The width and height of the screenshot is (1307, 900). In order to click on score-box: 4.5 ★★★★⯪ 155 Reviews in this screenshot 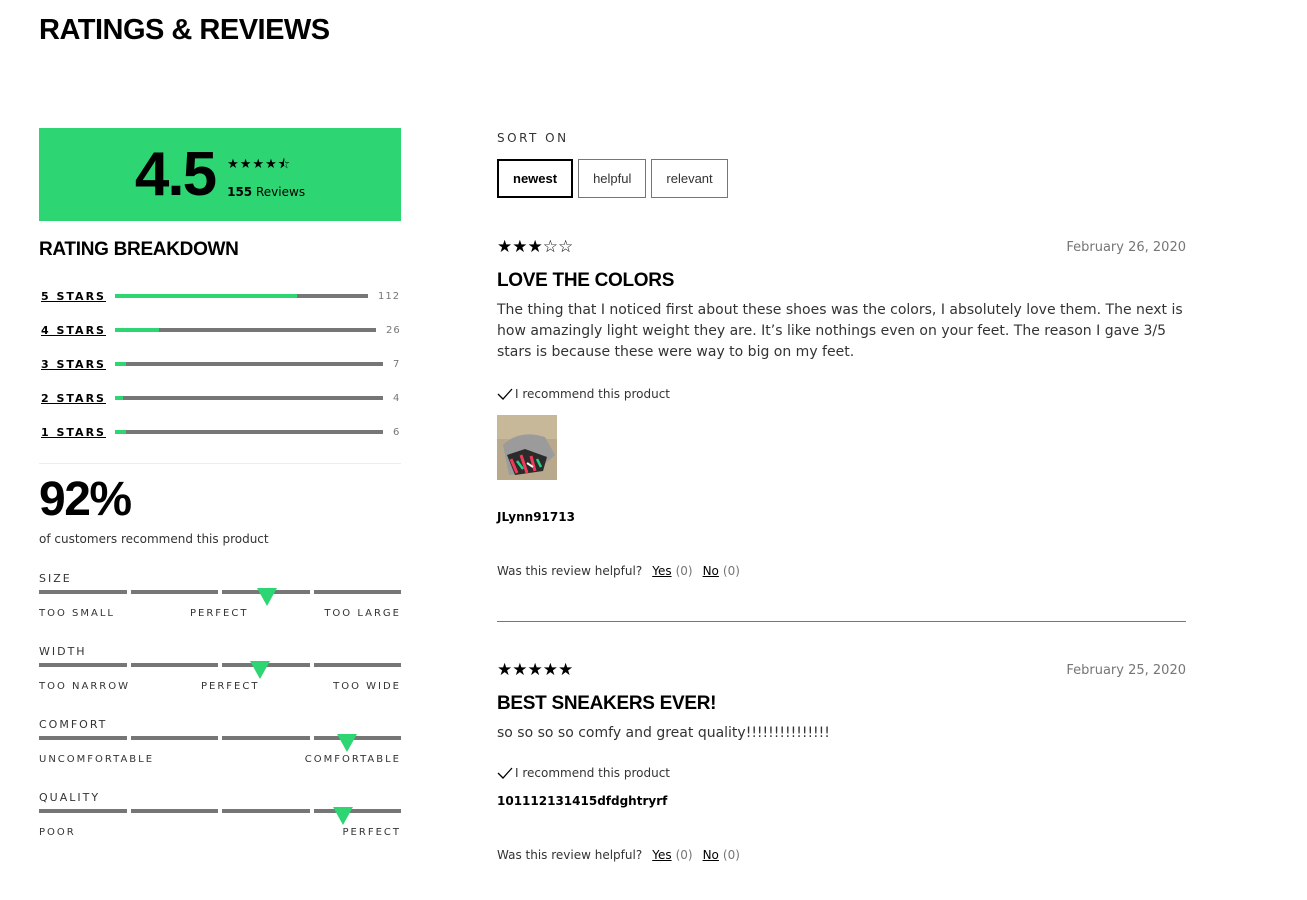, I will do `click(220, 174)`.